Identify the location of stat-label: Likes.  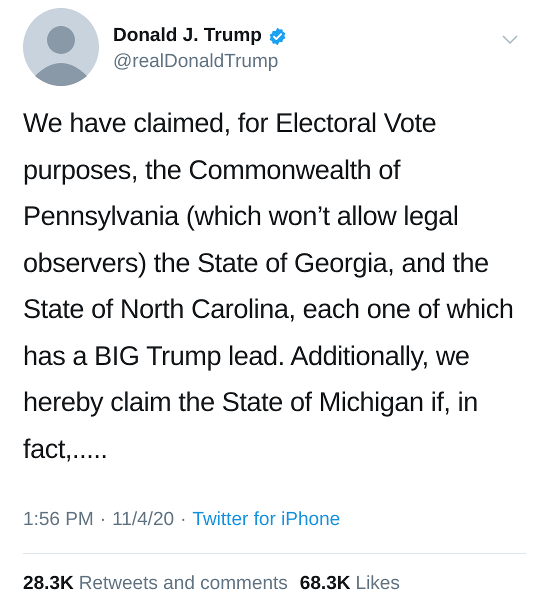
(378, 584).